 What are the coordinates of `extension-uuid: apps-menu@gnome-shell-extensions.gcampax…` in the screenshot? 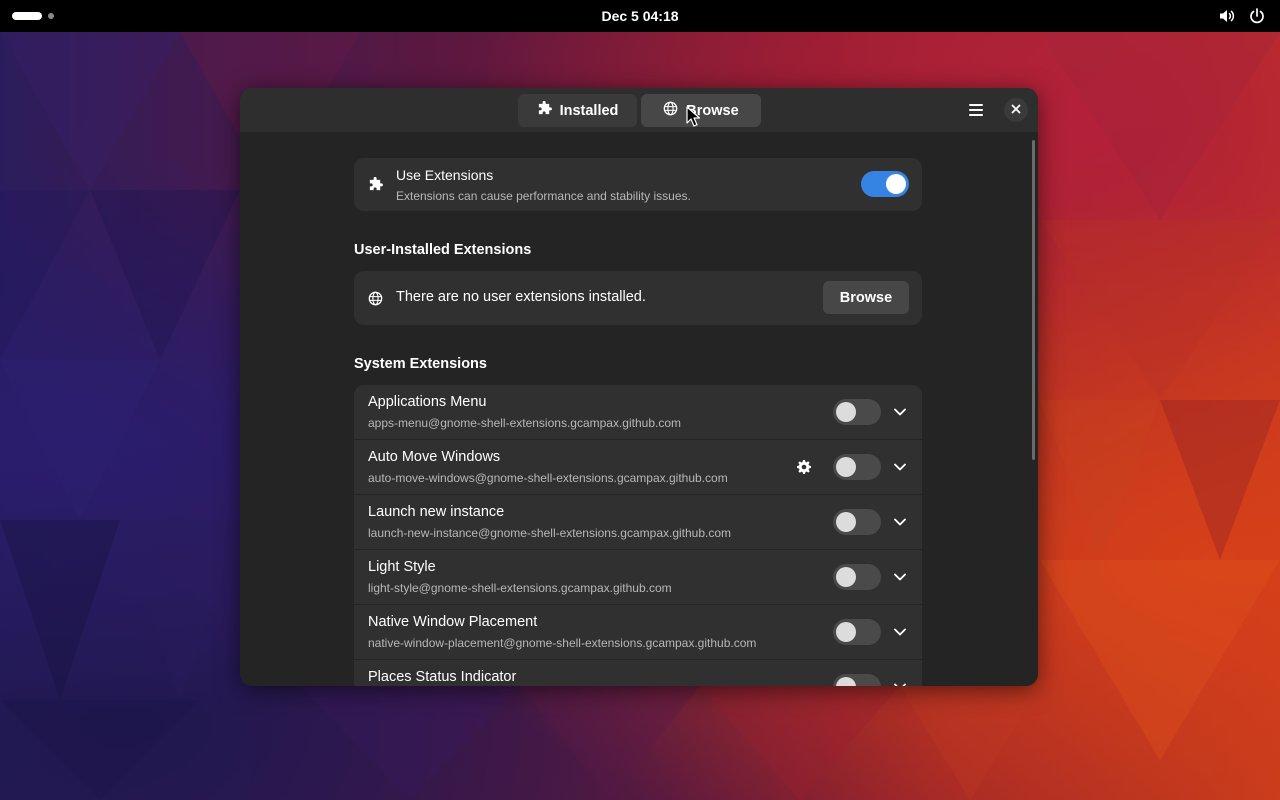 It's located at (525, 423).